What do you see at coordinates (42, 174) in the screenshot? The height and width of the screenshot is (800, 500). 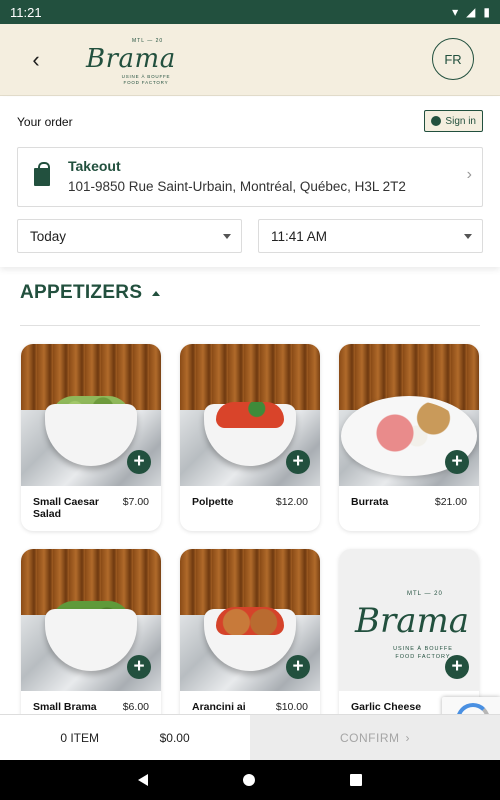 I see `shopping-bag-icon` at bounding box center [42, 174].